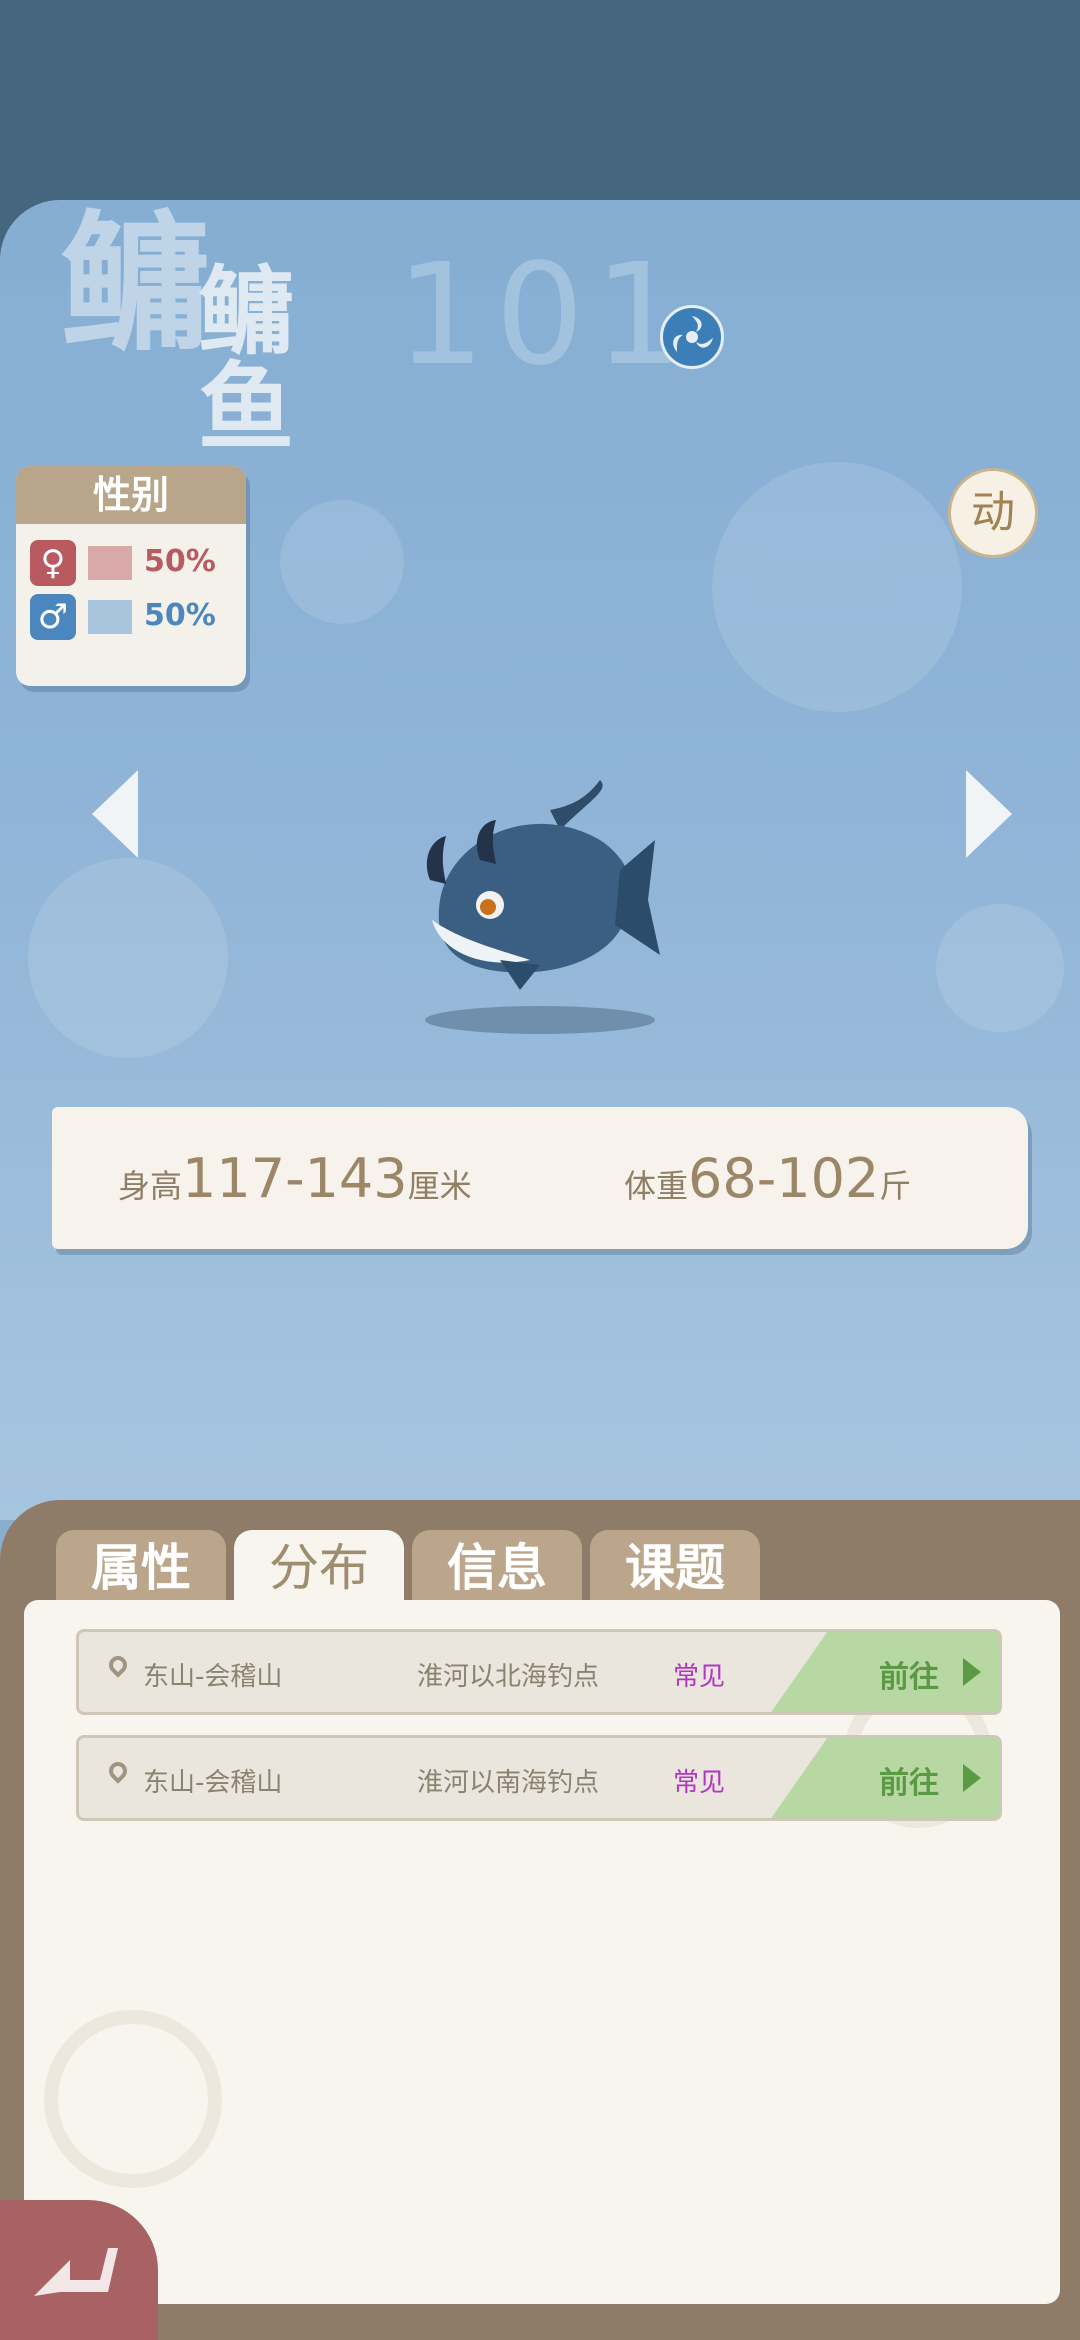 This screenshot has width=1080, height=2340. I want to click on next-arrow-icon, so click(989, 814).